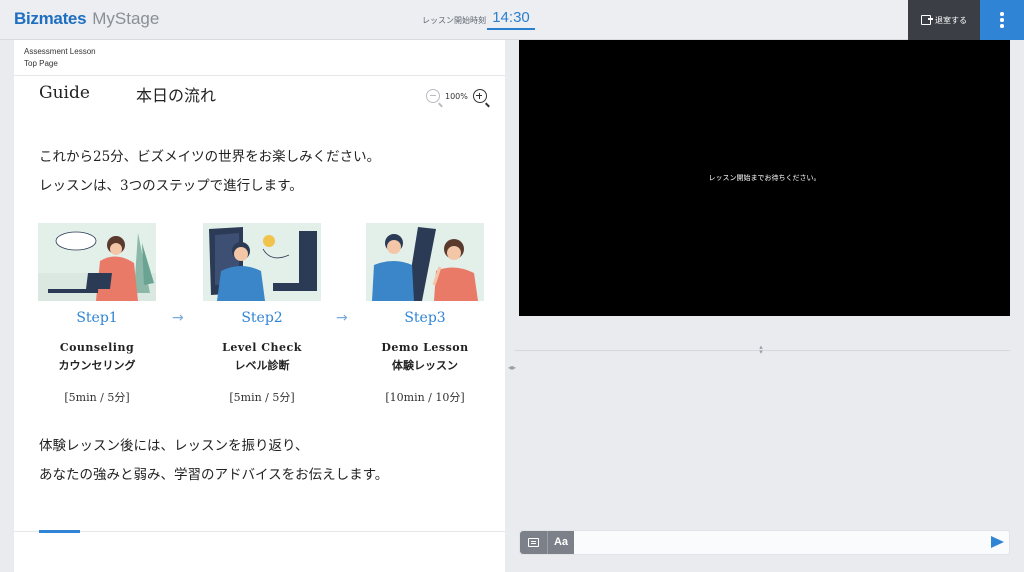  I want to click on slide-progress-bar, so click(59, 531).